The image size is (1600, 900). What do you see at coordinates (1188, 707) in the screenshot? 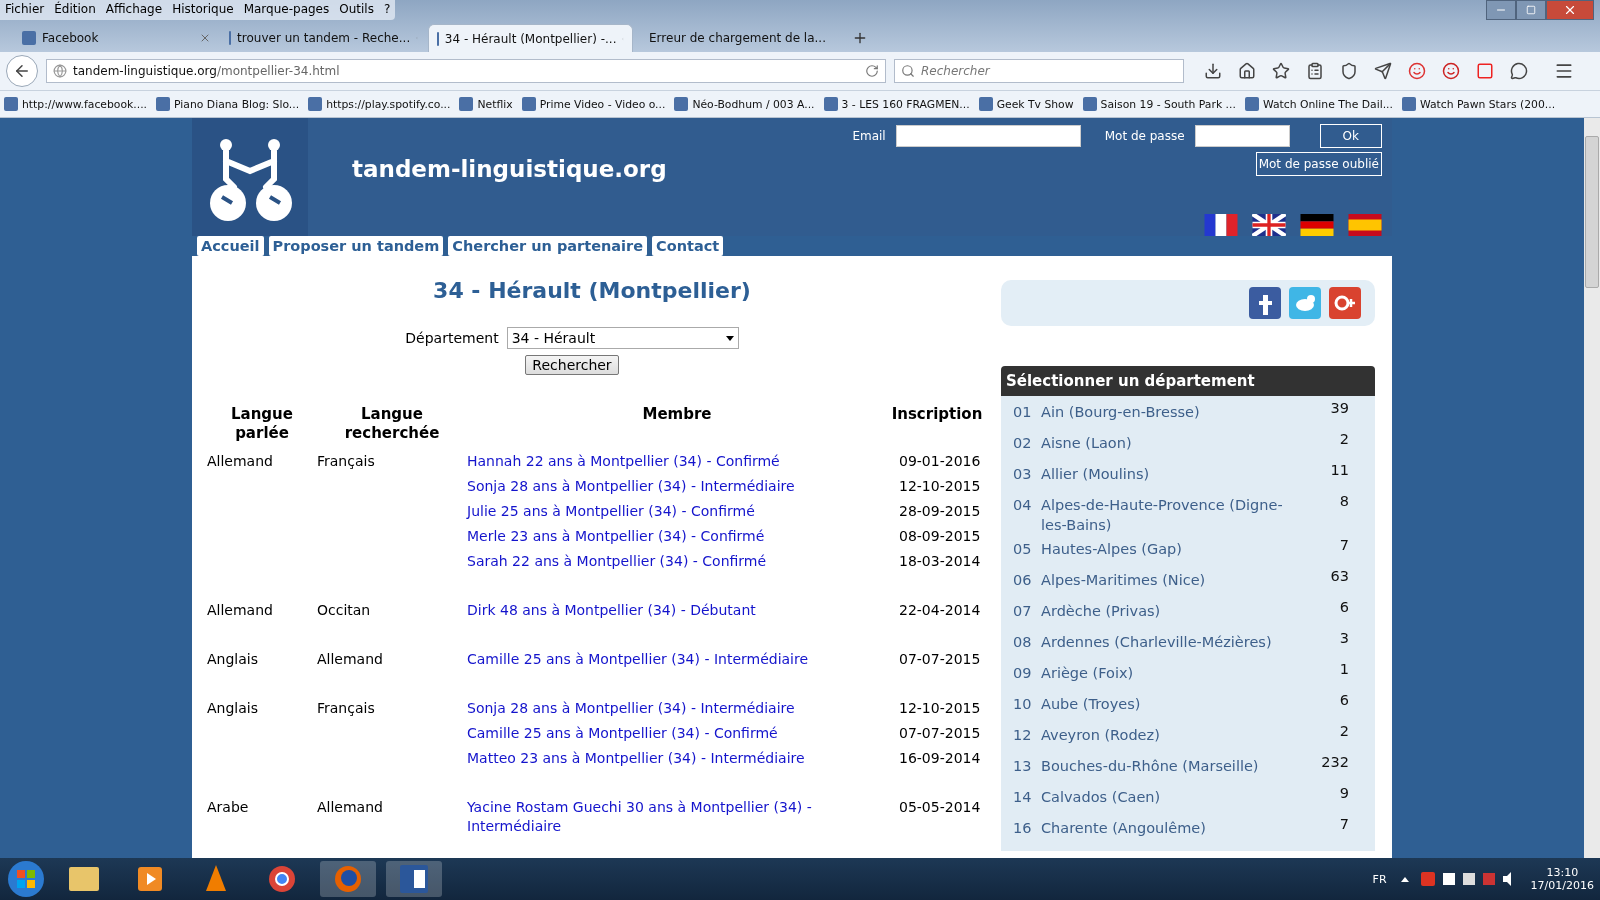
I see `department-link: 10 Aube (Troyes) 6` at bounding box center [1188, 707].